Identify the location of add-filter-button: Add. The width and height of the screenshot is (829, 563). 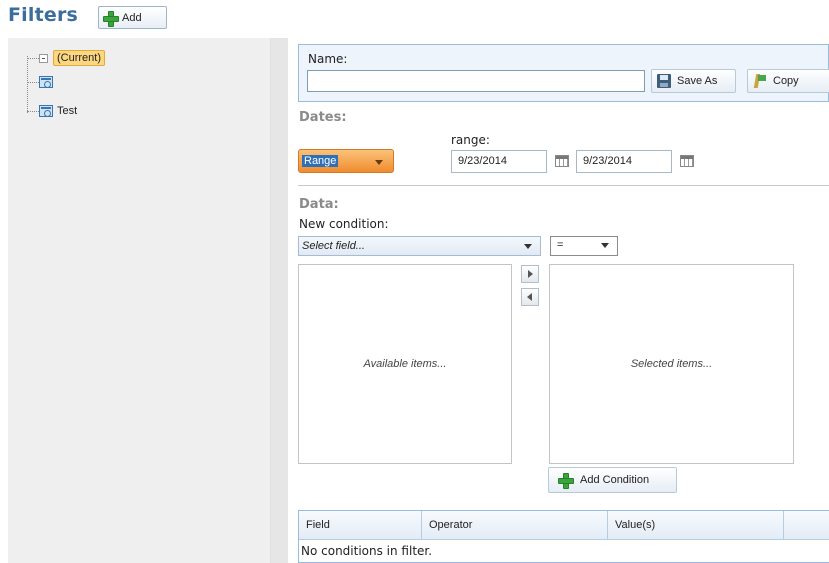
(132, 17).